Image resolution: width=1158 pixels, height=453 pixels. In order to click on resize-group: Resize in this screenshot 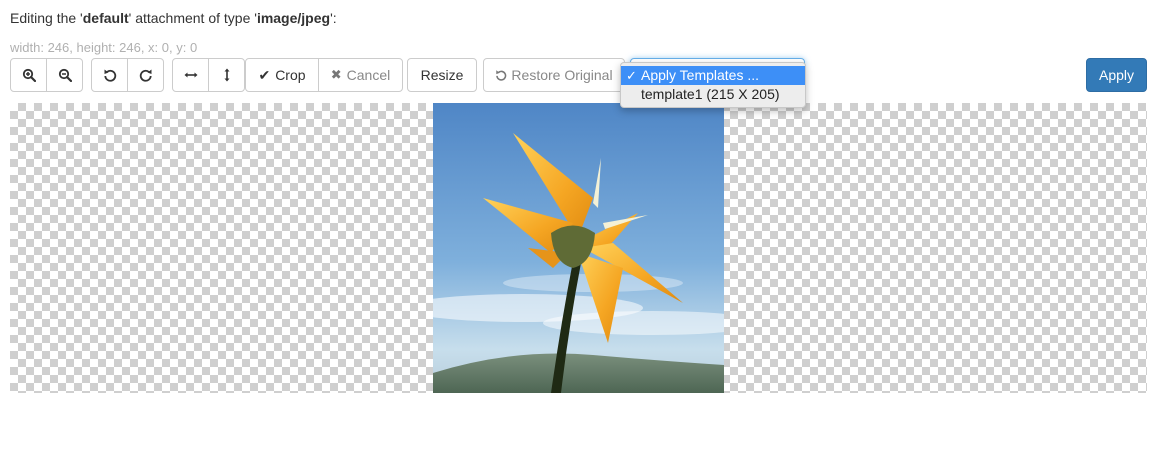, I will do `click(442, 75)`.